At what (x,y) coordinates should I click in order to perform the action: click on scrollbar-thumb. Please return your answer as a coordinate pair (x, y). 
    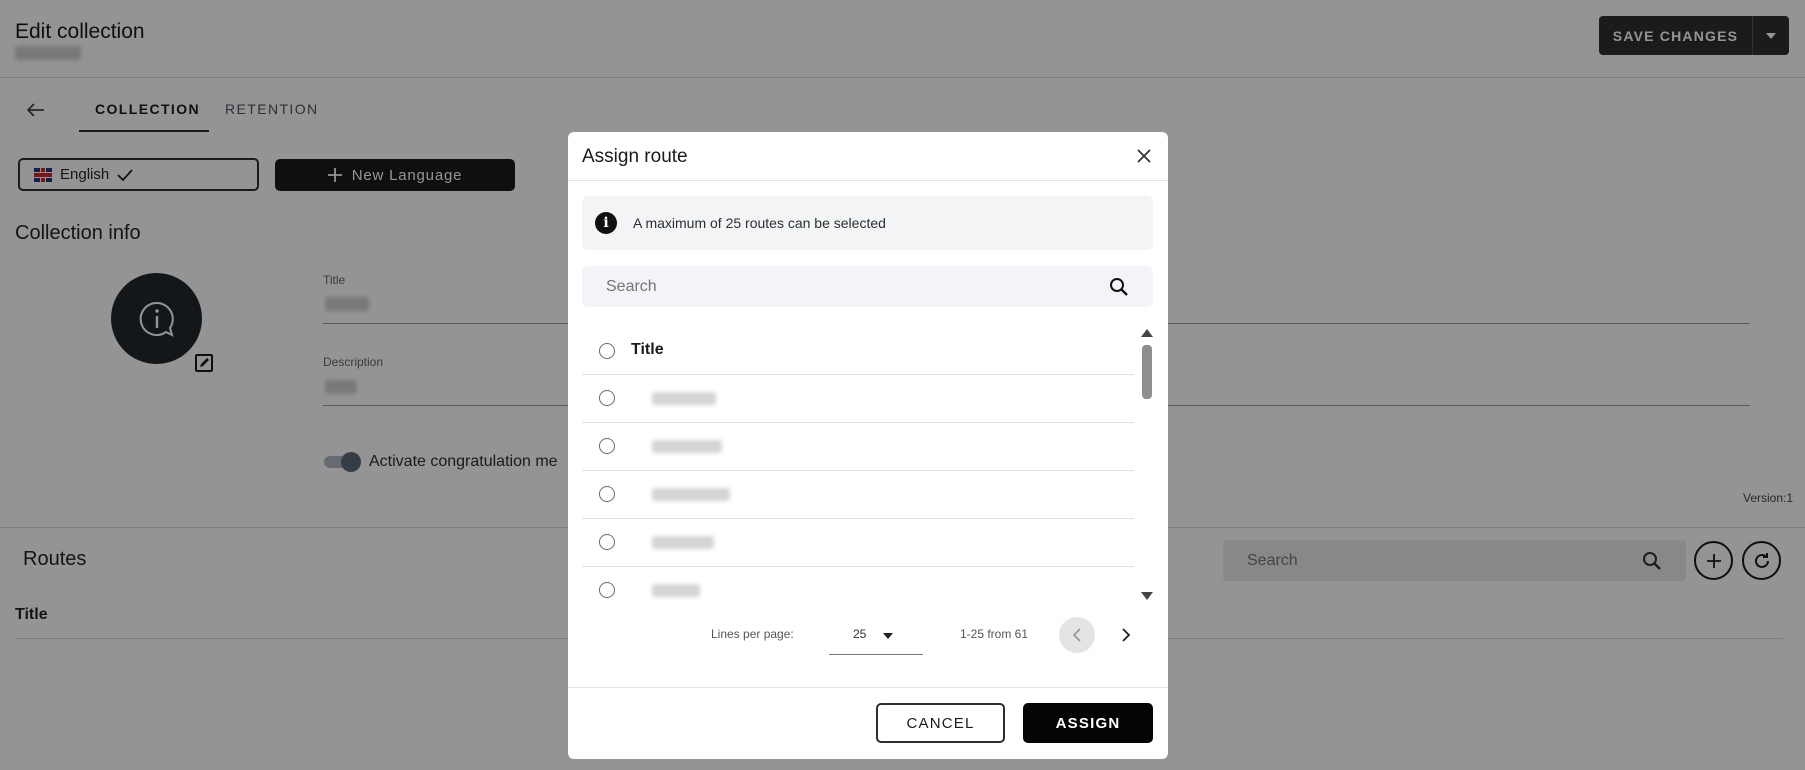
    Looking at the image, I should click on (1147, 372).